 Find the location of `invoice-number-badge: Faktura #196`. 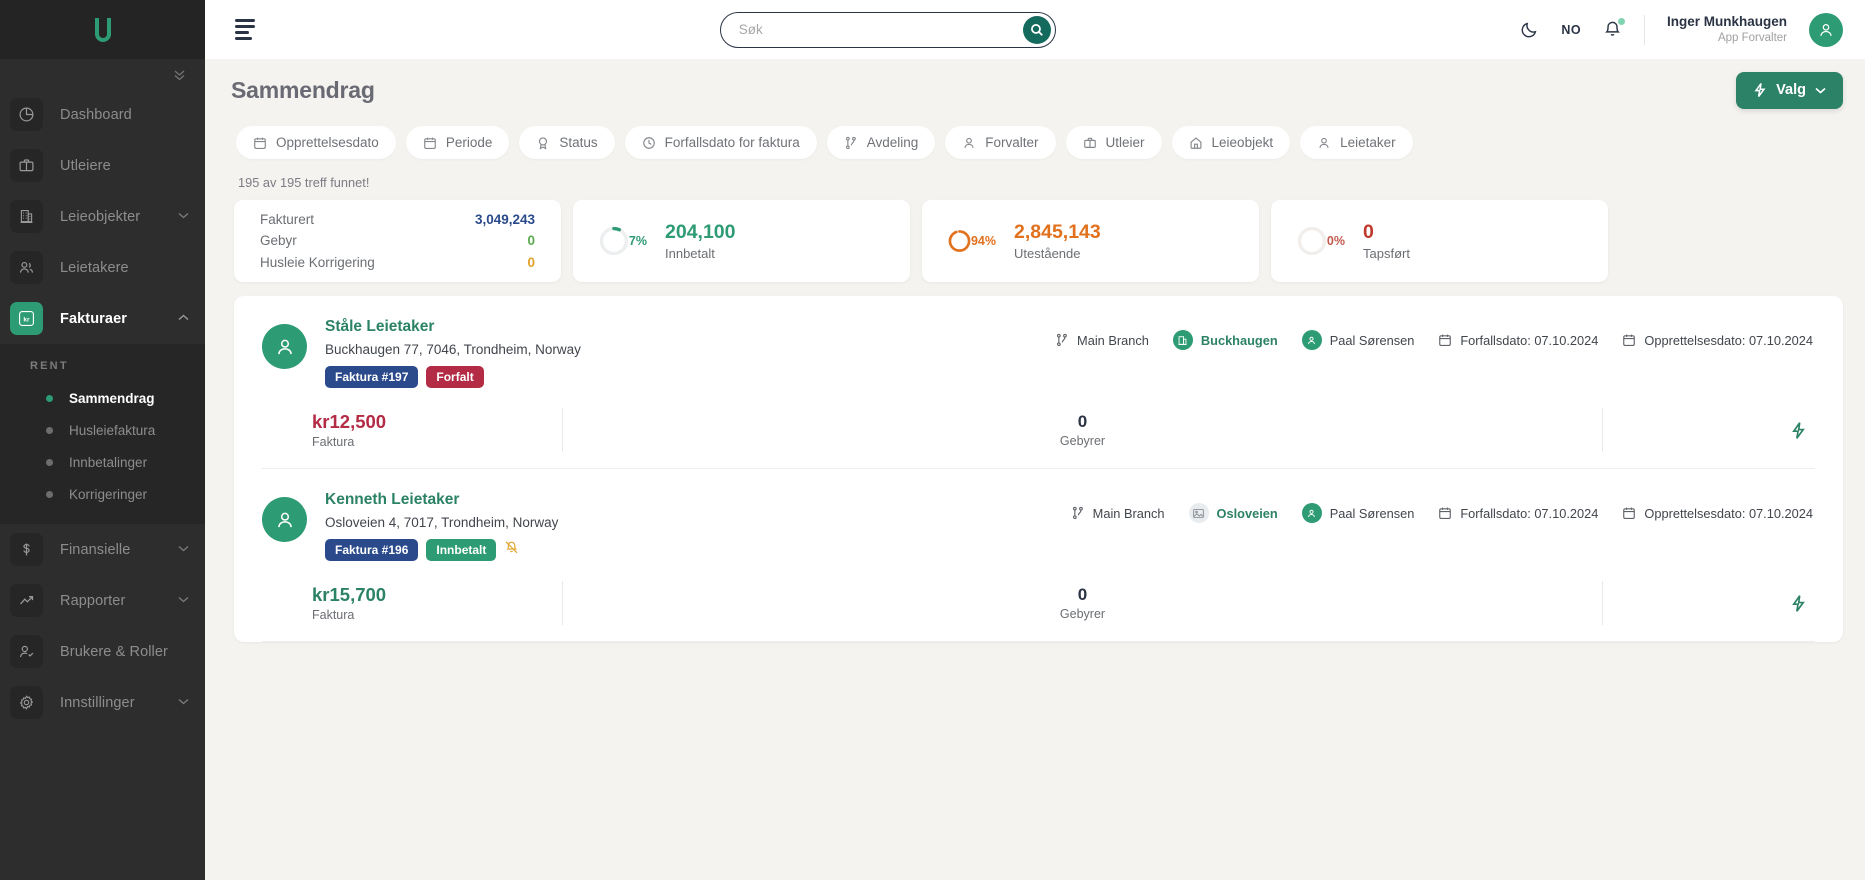

invoice-number-badge: Faktura #196 is located at coordinates (372, 550).